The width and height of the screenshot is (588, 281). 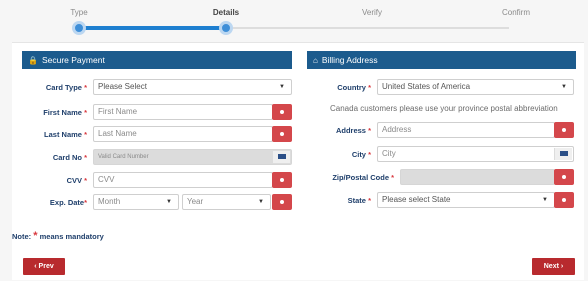 I want to click on first-name-row: First Name * First Name, so click(x=167, y=113).